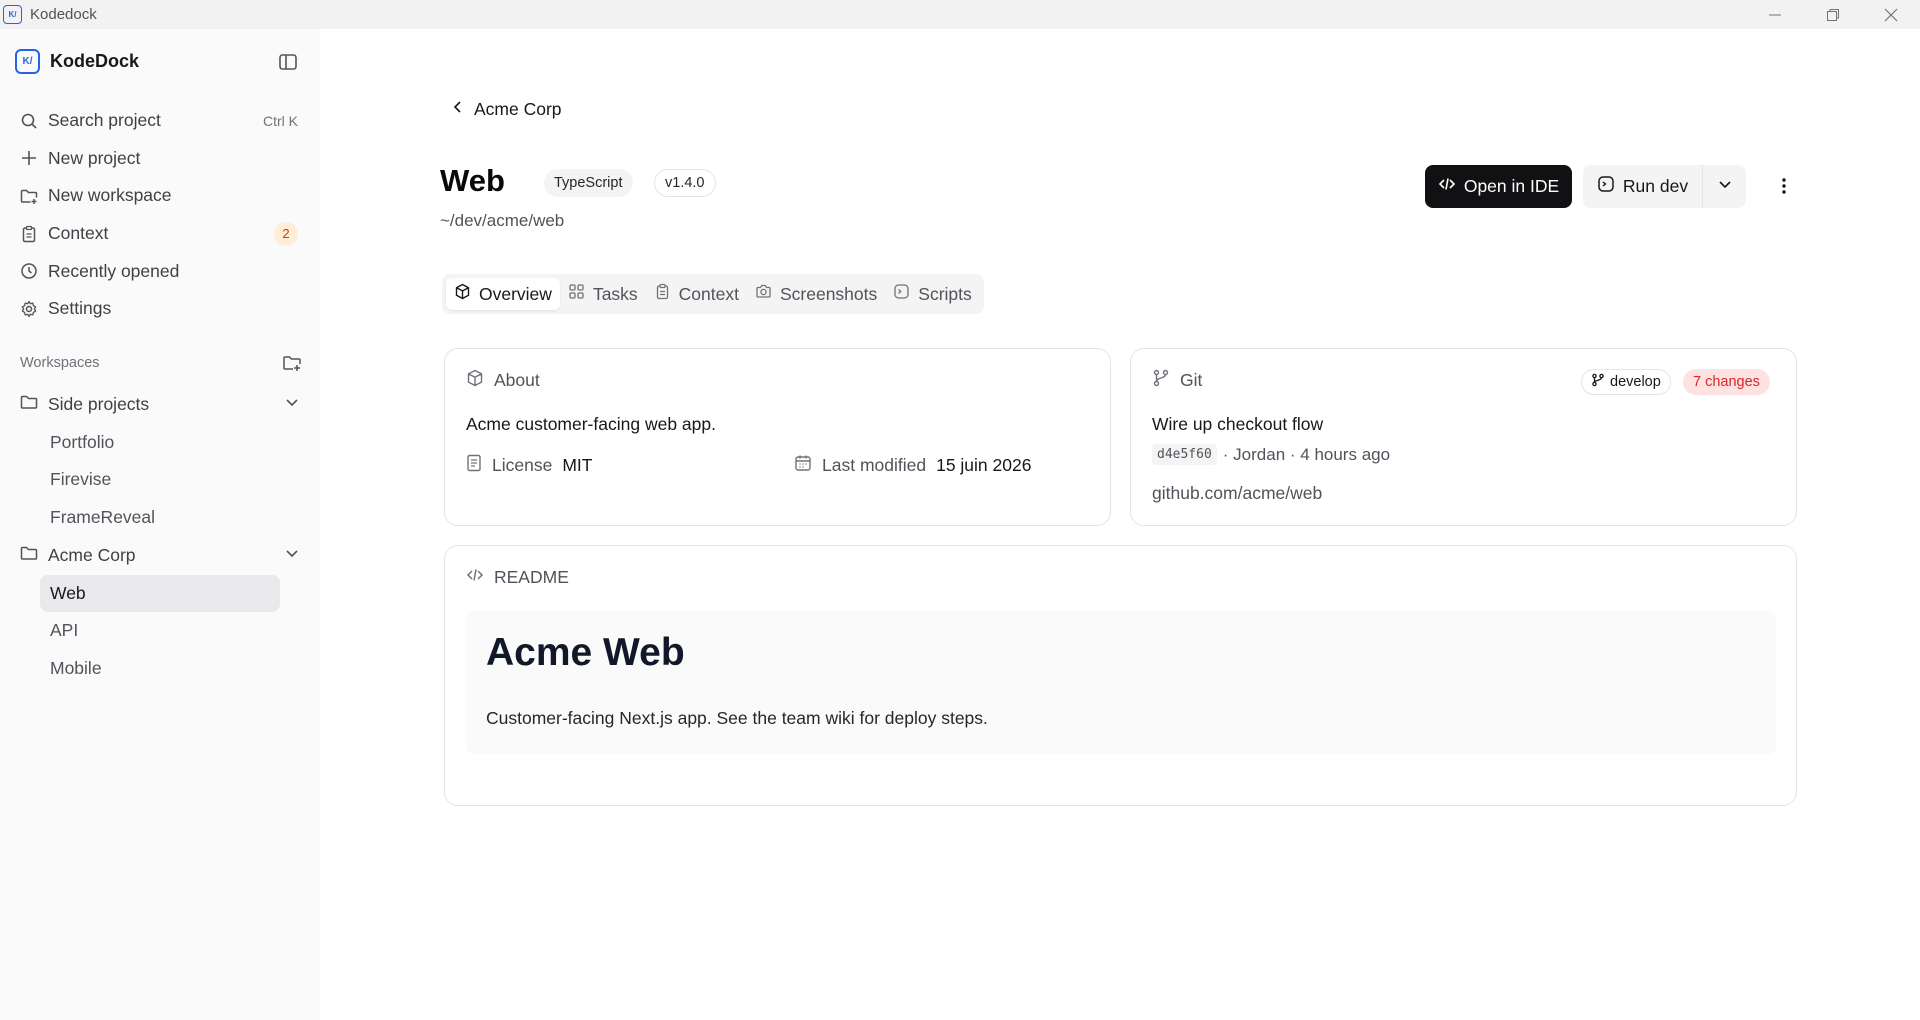  I want to click on nav-settings: Settings, so click(160, 309).